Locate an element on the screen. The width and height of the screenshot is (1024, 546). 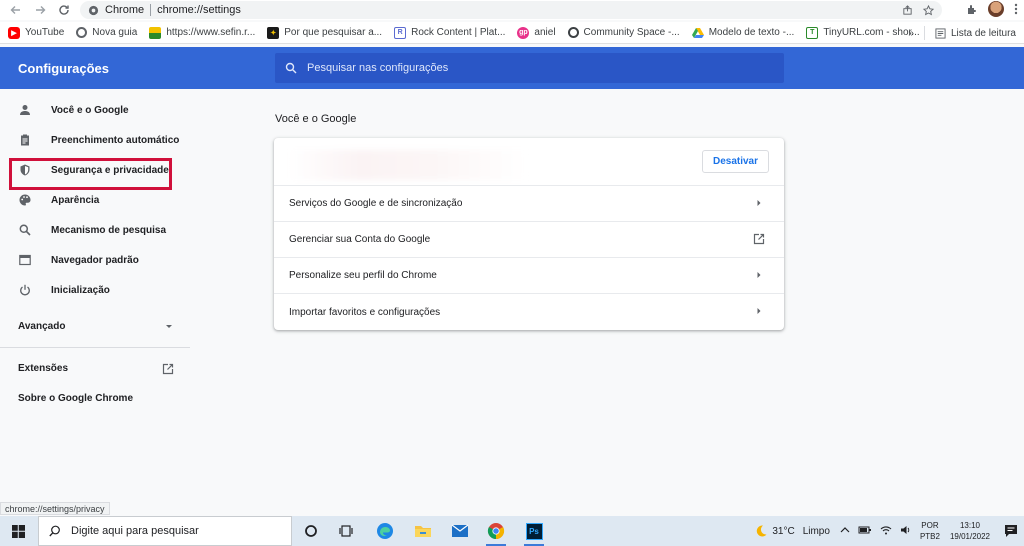
bookmark-aniel: gp aniel is located at coordinates (536, 32).